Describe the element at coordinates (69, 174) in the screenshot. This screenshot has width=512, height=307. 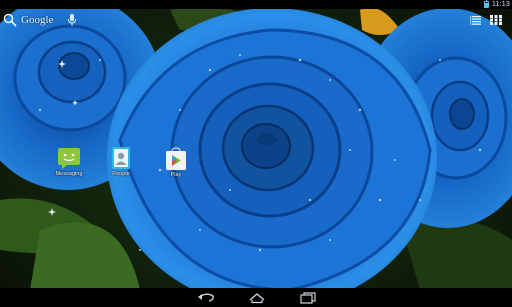
I see `shortcut-label: Messaging` at that location.